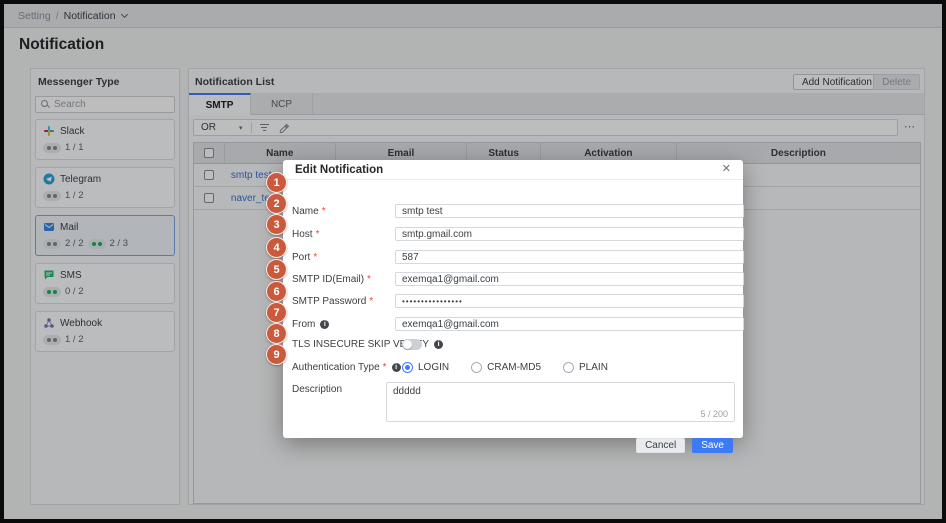 Image resolution: width=946 pixels, height=523 pixels. What do you see at coordinates (276, 224) in the screenshot?
I see `annotation-circle-3: 3` at bounding box center [276, 224].